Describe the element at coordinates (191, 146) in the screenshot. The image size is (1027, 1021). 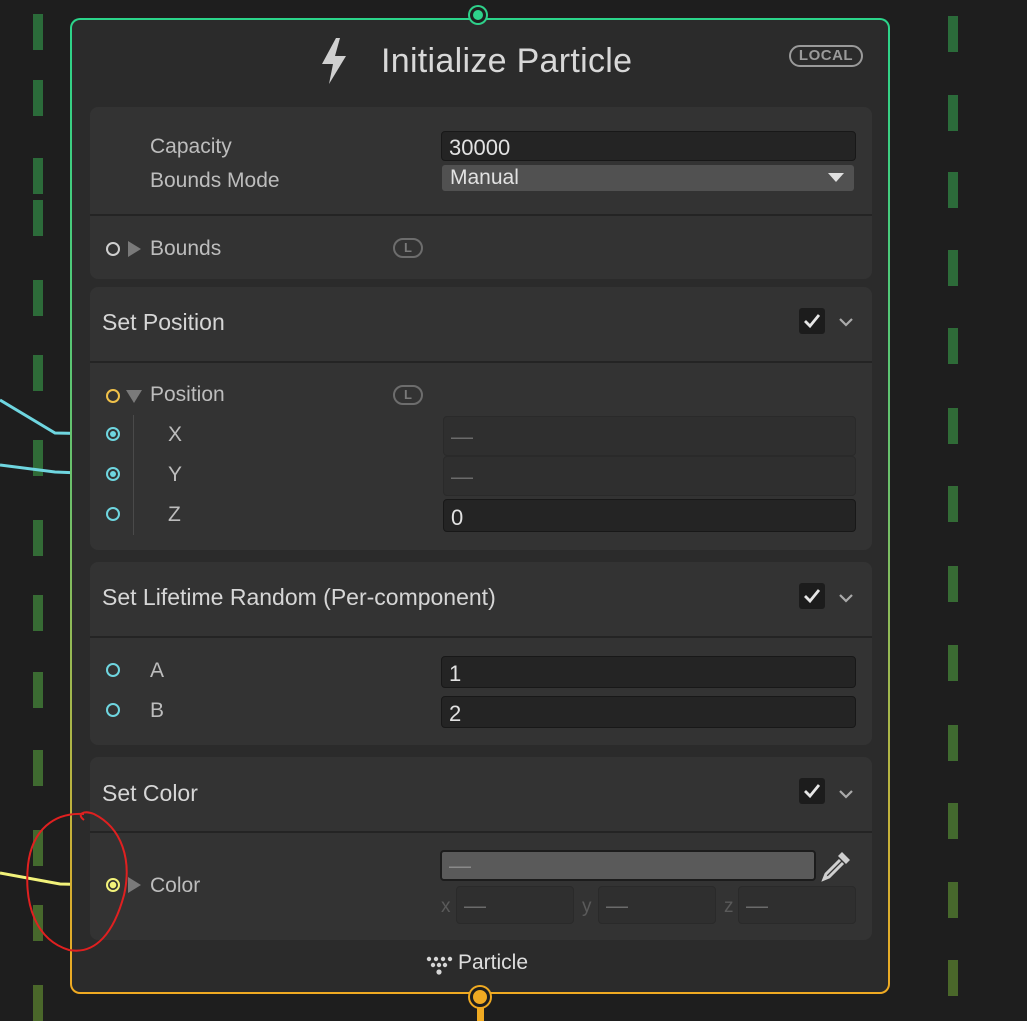
I see `capacity-label: Capacity` at that location.